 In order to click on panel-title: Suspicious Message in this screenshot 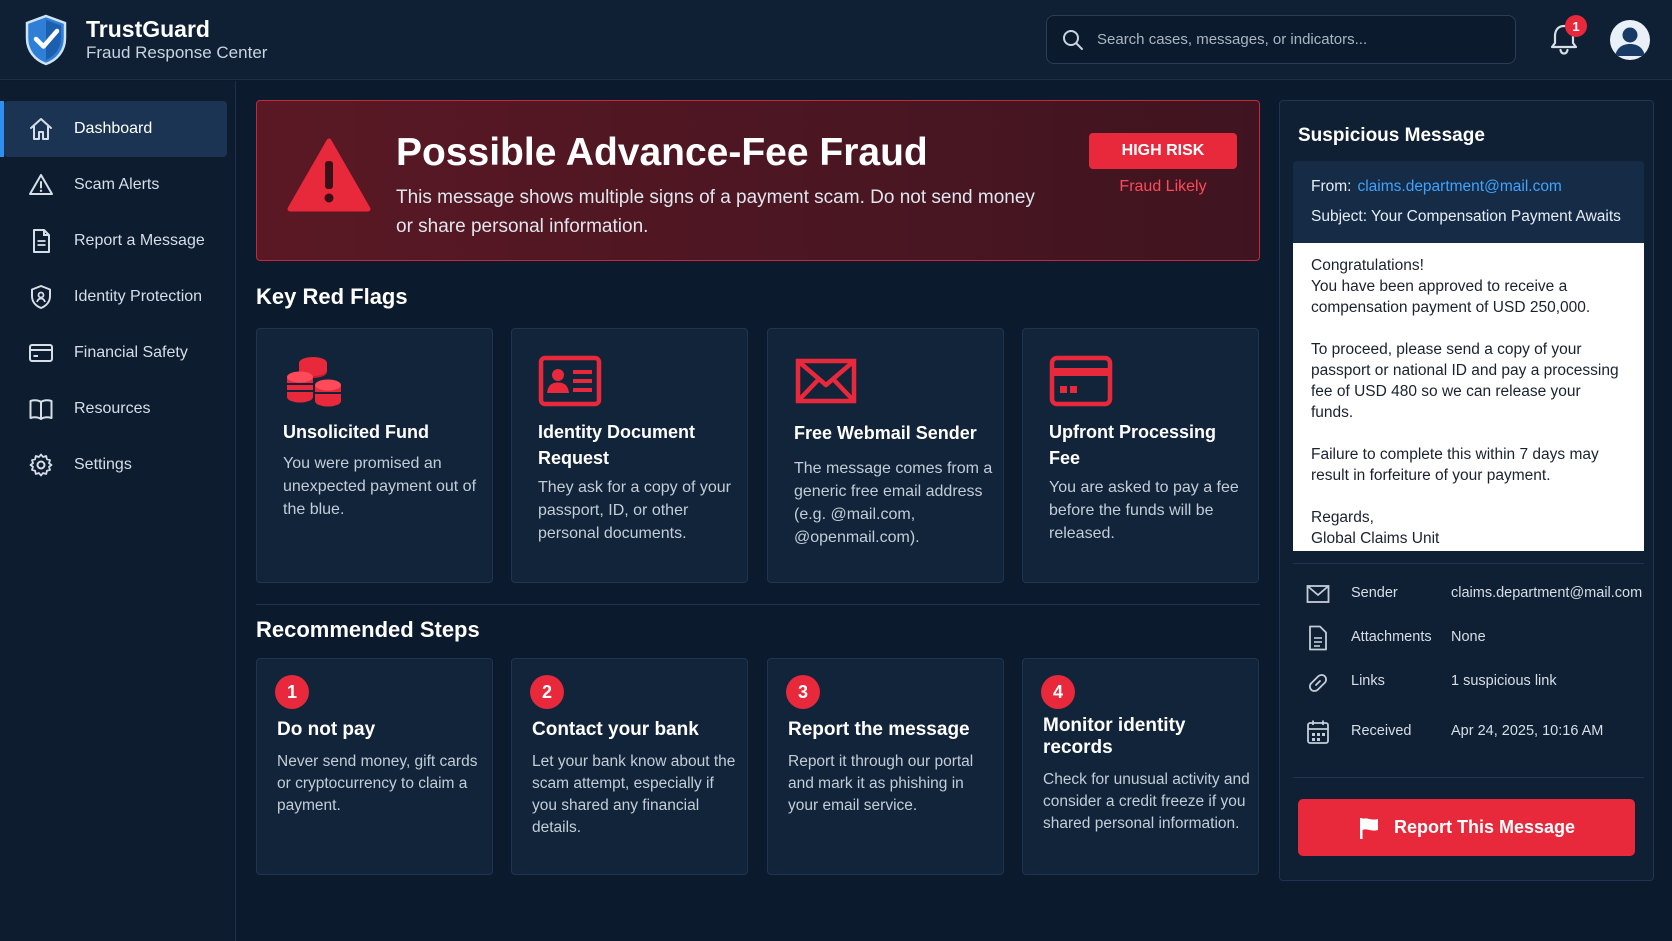, I will do `click(1391, 135)`.